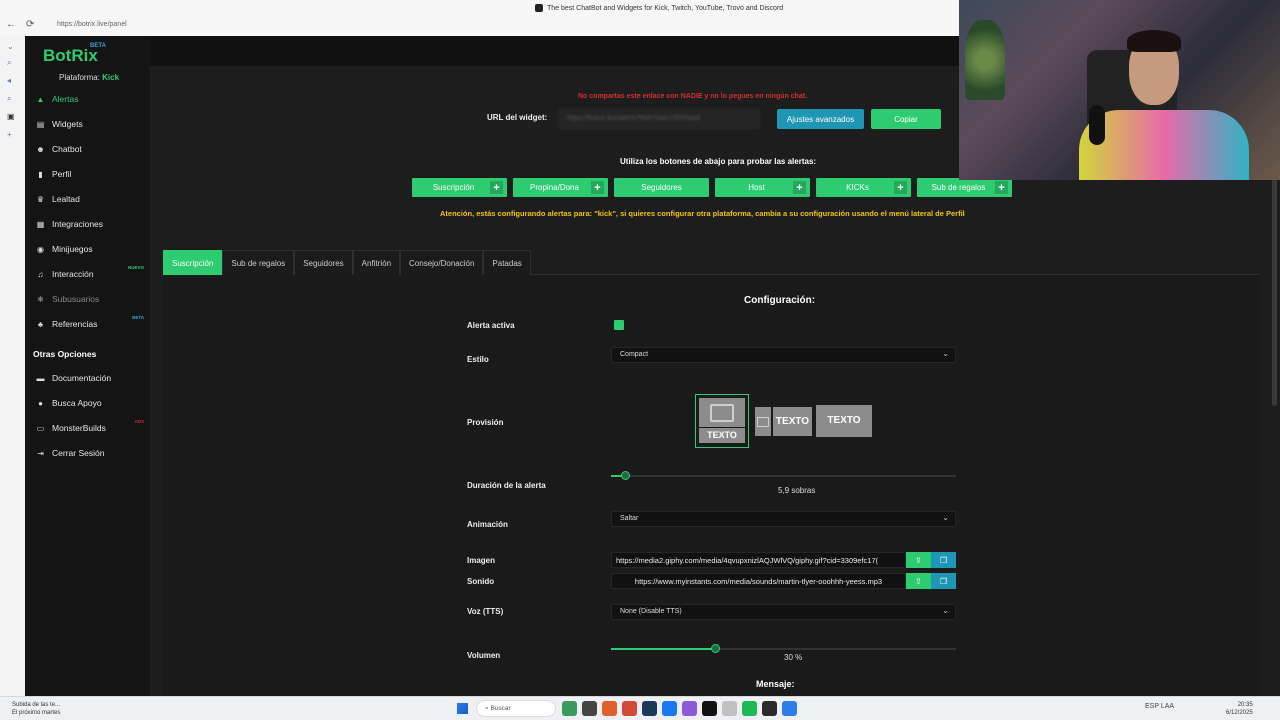 The height and width of the screenshot is (720, 1280). I want to click on sidebar-item-minijuegos: ◉ Minijuegos, so click(93, 249).